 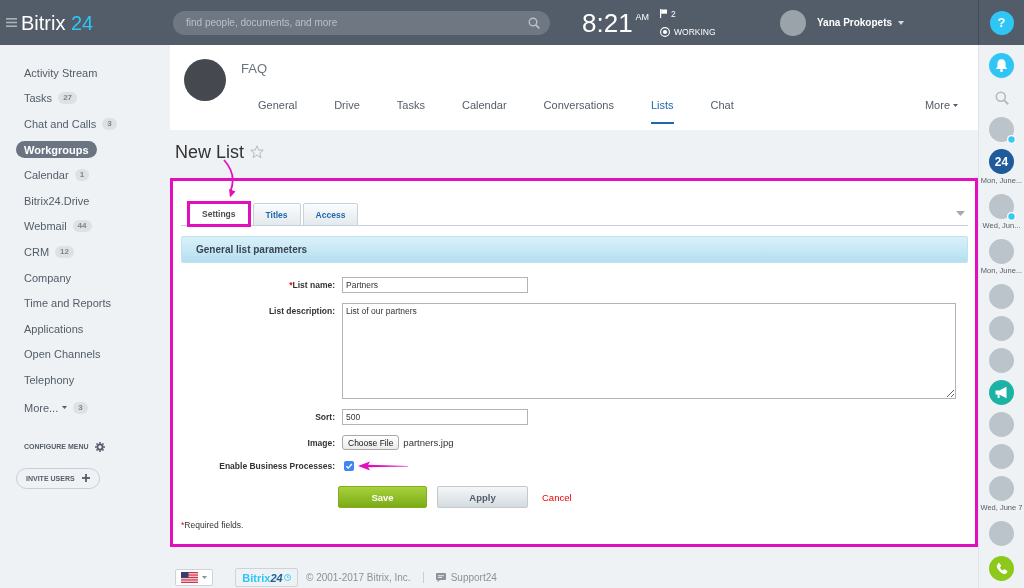 What do you see at coordinates (57, 22) in the screenshot?
I see `logo: Bitrix 24` at bounding box center [57, 22].